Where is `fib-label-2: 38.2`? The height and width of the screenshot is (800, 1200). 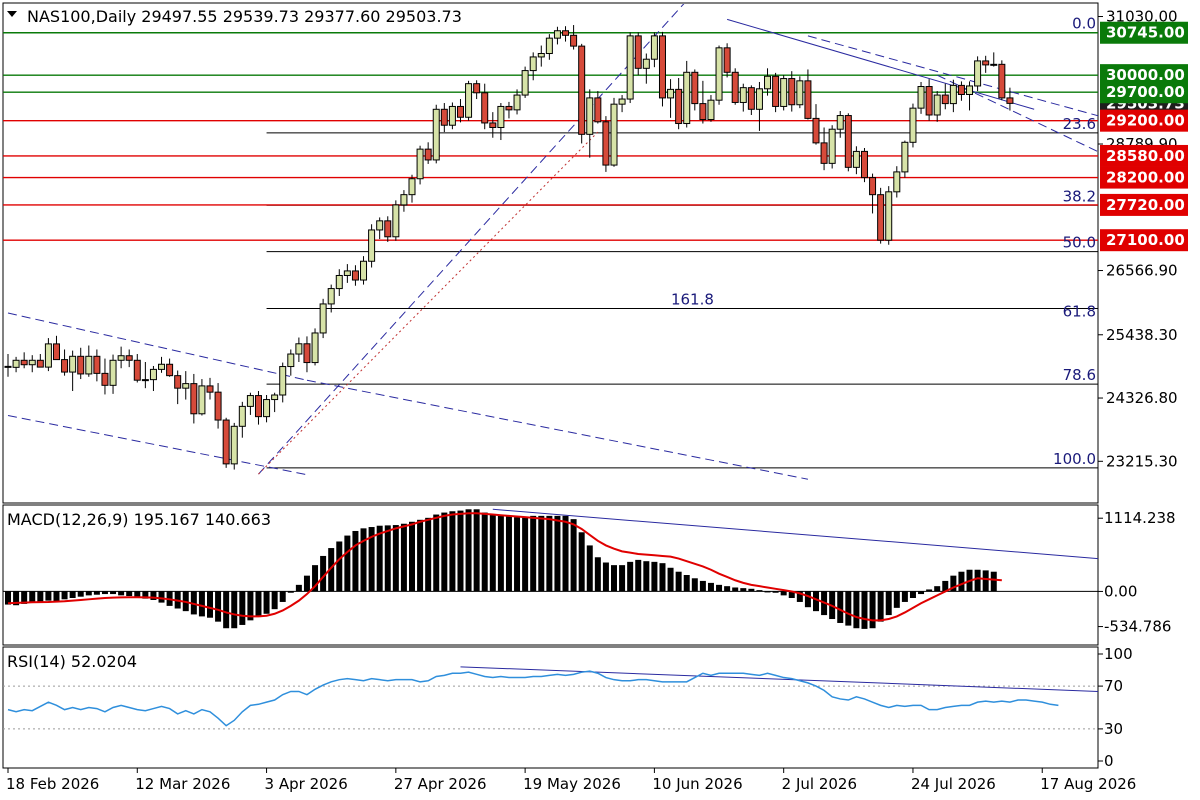
fib-label-2: 38.2 is located at coordinates (1079, 196).